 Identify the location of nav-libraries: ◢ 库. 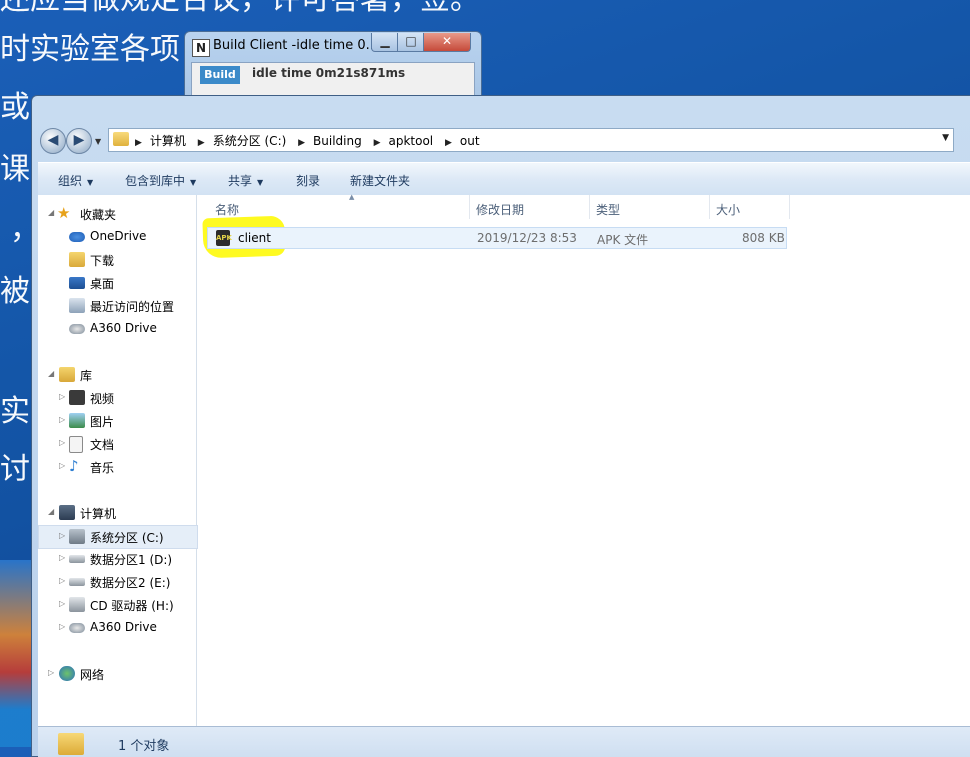
(117, 375).